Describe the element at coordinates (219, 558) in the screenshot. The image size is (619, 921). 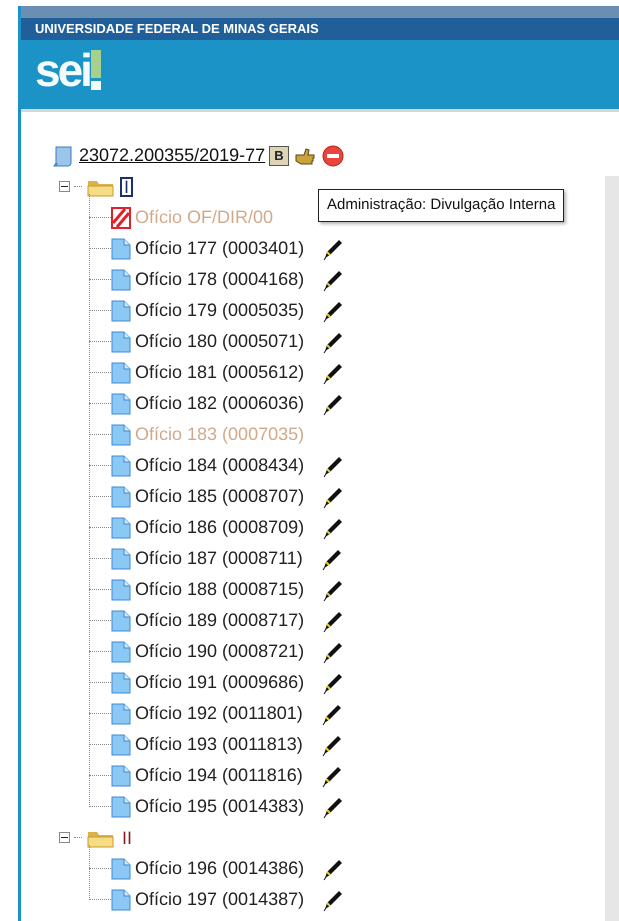
I see `document-link: Ofício 187 (0008711)` at that location.